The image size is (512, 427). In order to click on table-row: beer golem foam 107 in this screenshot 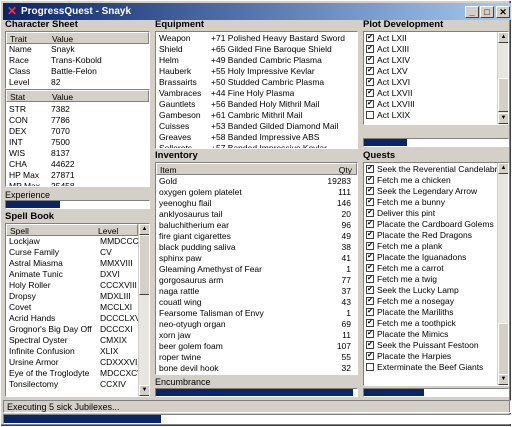, I will do `click(256, 346)`.